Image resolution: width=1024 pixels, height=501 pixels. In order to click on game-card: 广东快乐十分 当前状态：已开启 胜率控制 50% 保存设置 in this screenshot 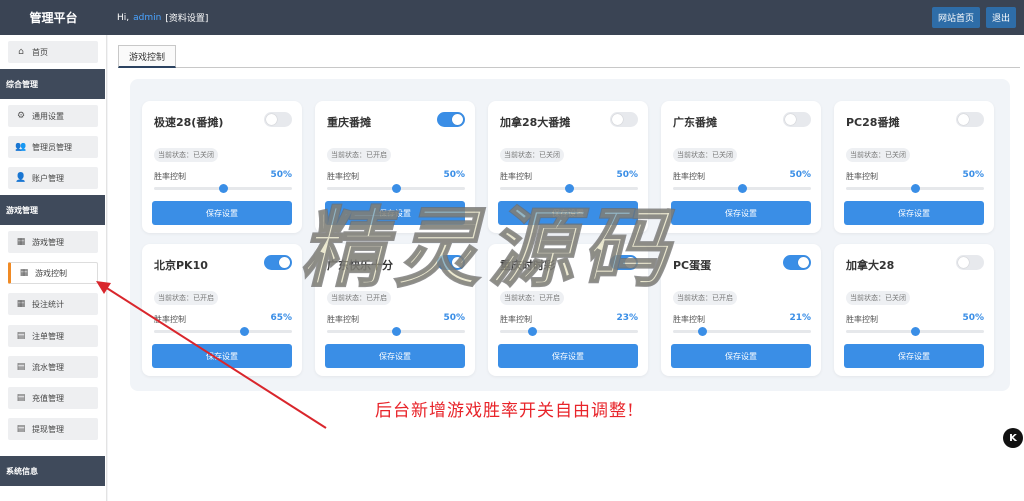, I will do `click(395, 310)`.